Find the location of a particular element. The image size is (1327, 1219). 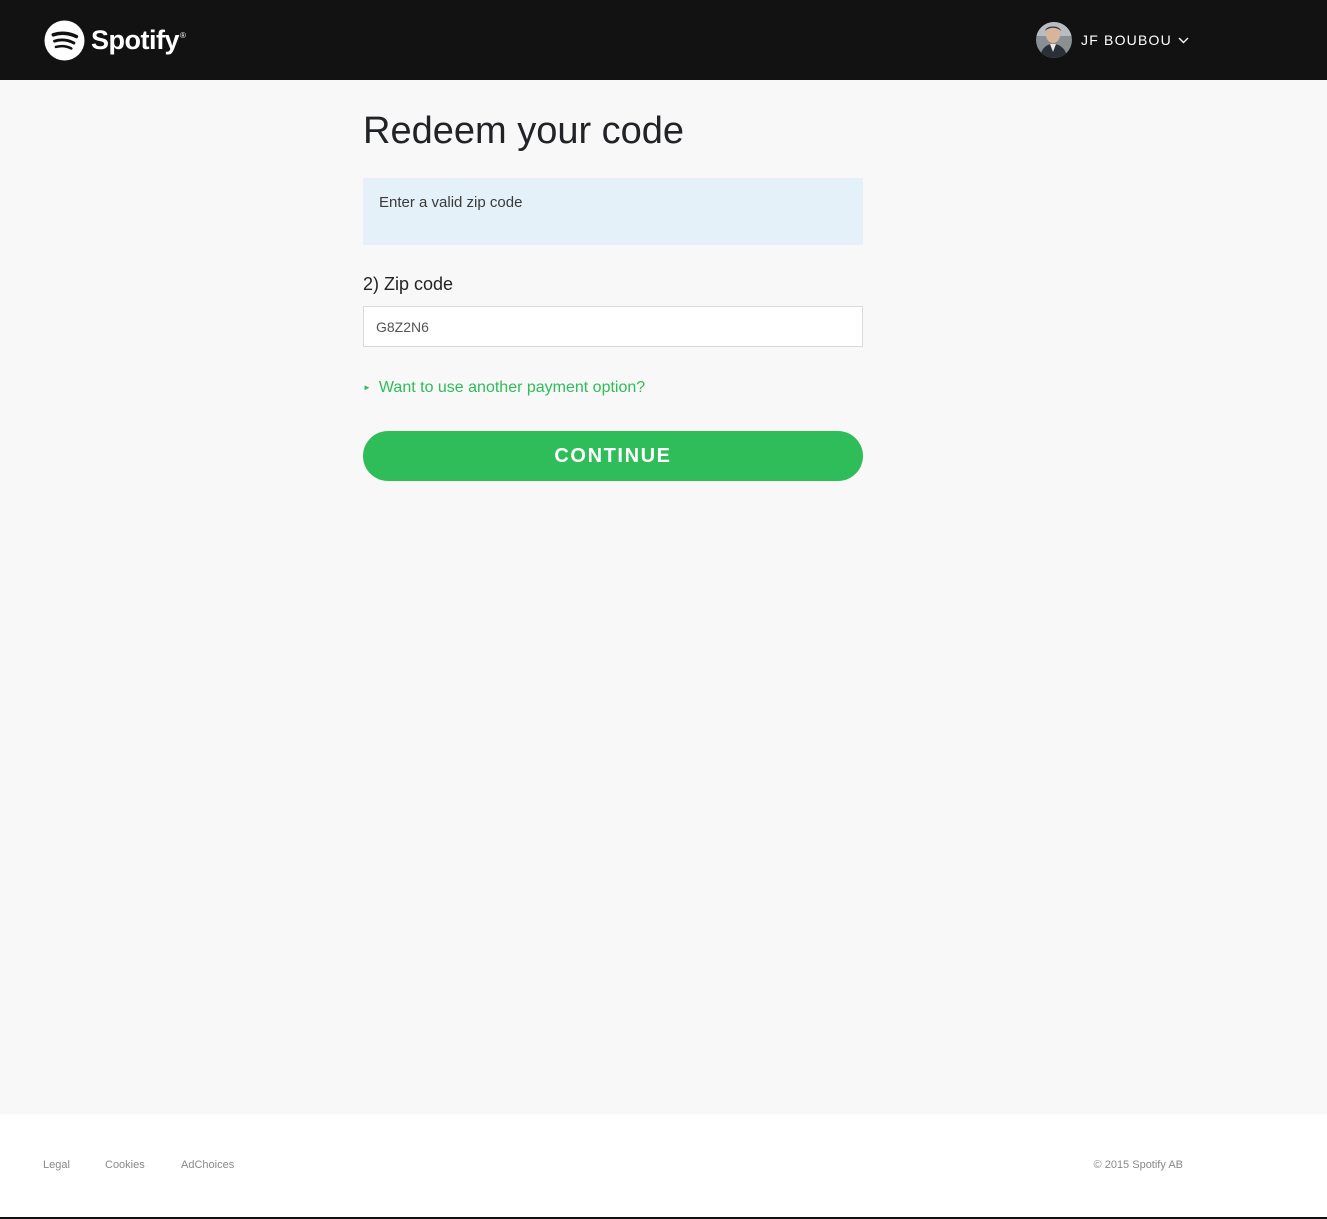

zip-code-input is located at coordinates (613, 326).